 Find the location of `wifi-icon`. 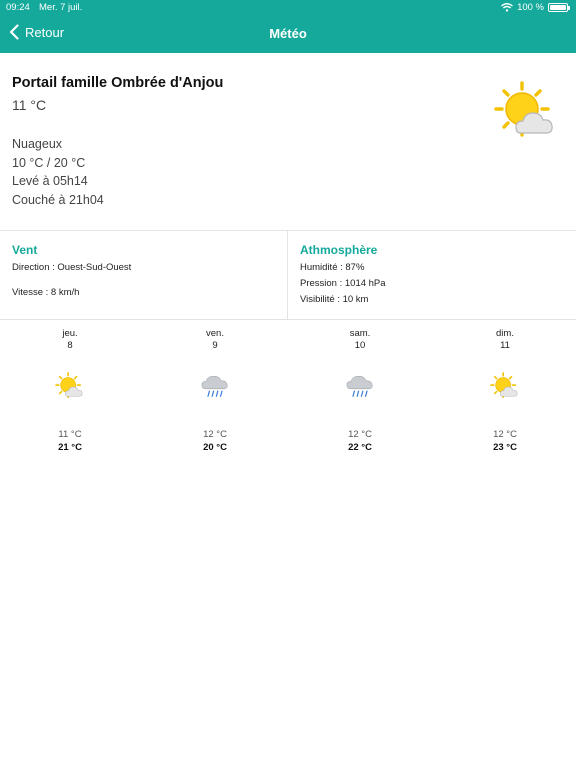

wifi-icon is located at coordinates (507, 7).